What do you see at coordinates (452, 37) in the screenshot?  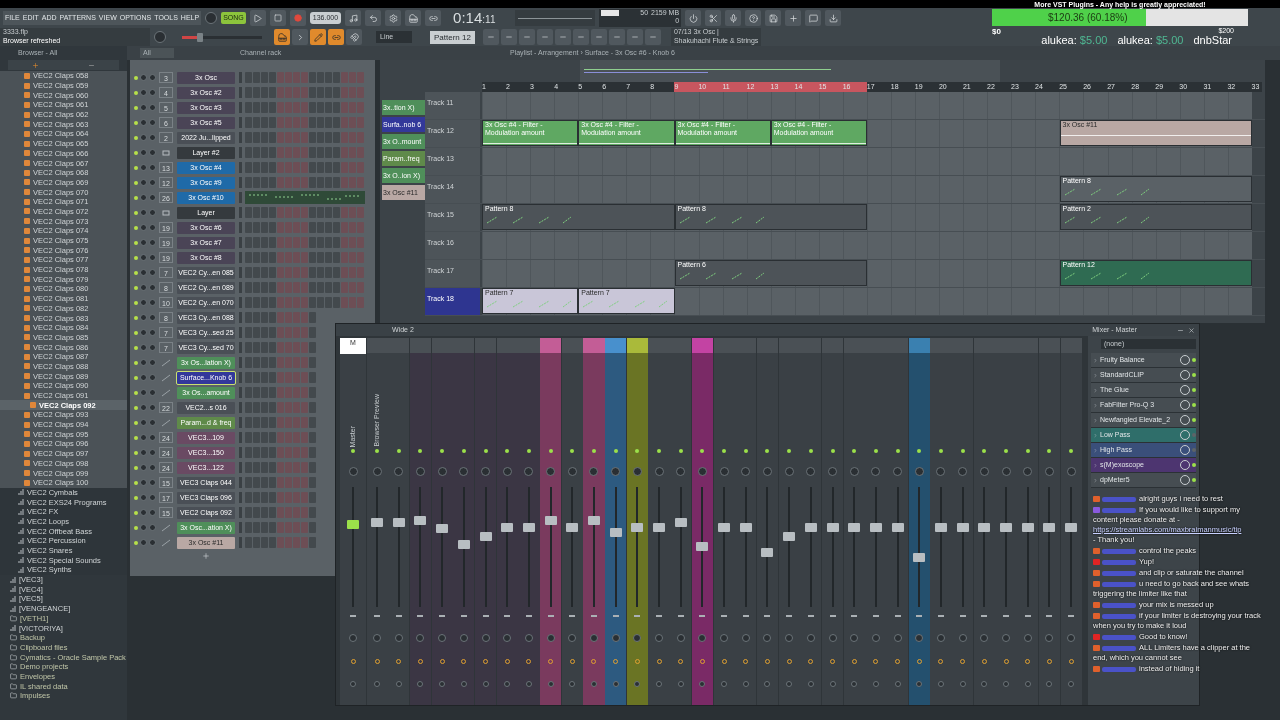 I see `pattern-selector: Pattern 12` at bounding box center [452, 37].